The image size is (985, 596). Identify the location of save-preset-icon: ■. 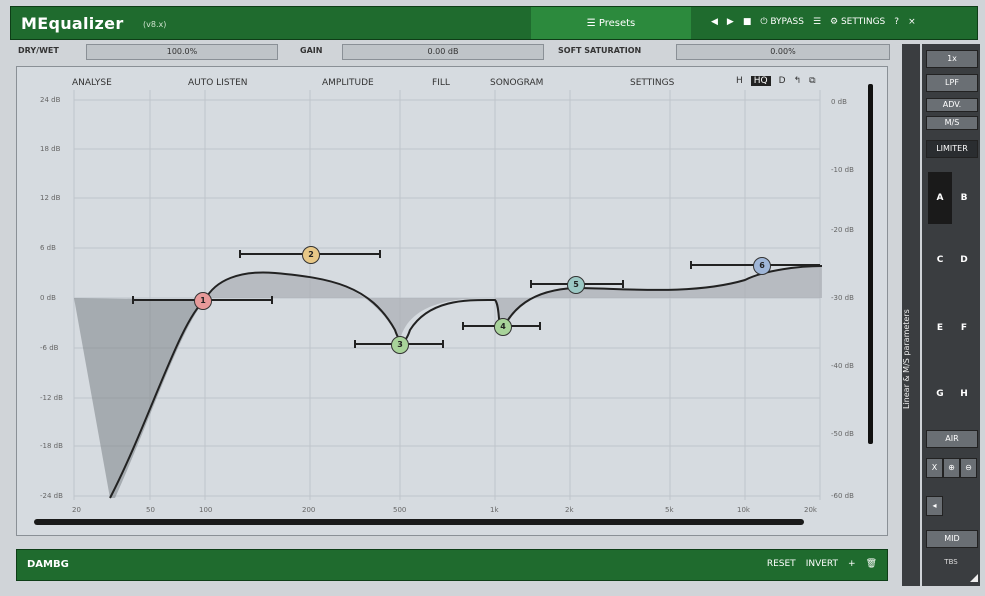
(747, 22).